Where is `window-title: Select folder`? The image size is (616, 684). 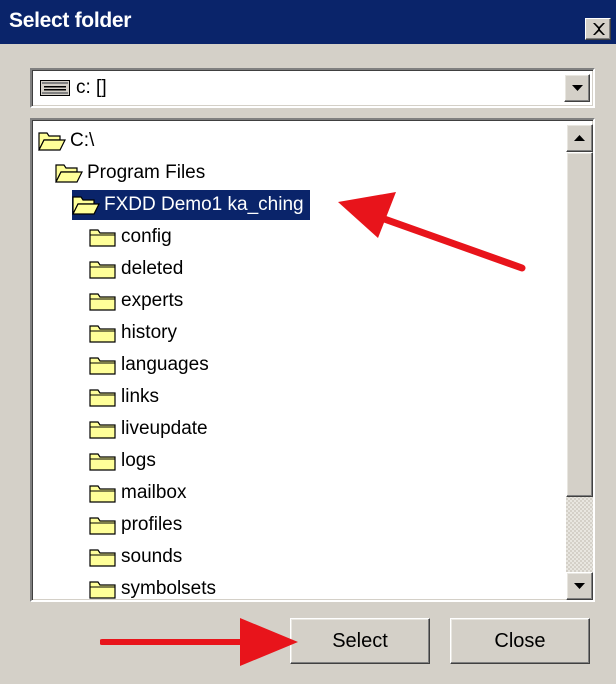 window-title: Select folder is located at coordinates (70, 20).